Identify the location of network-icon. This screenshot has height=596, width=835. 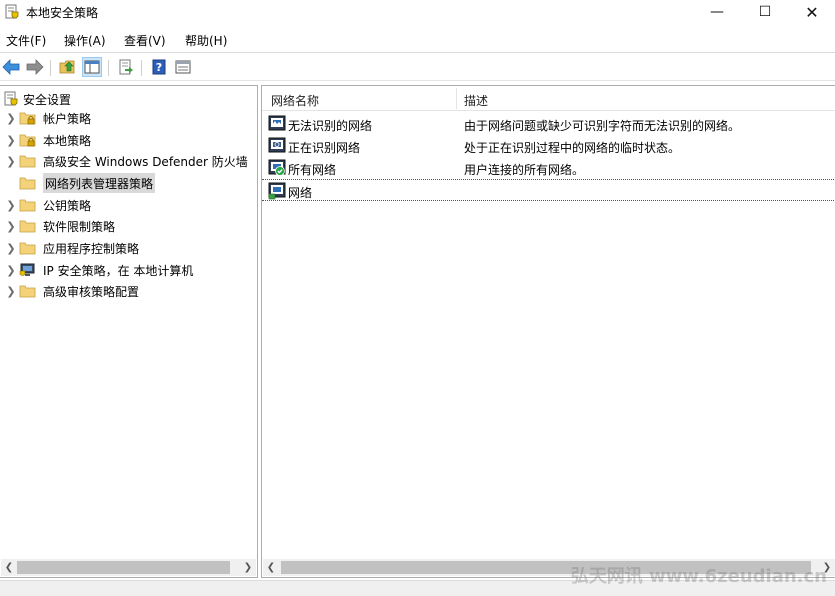
(277, 191).